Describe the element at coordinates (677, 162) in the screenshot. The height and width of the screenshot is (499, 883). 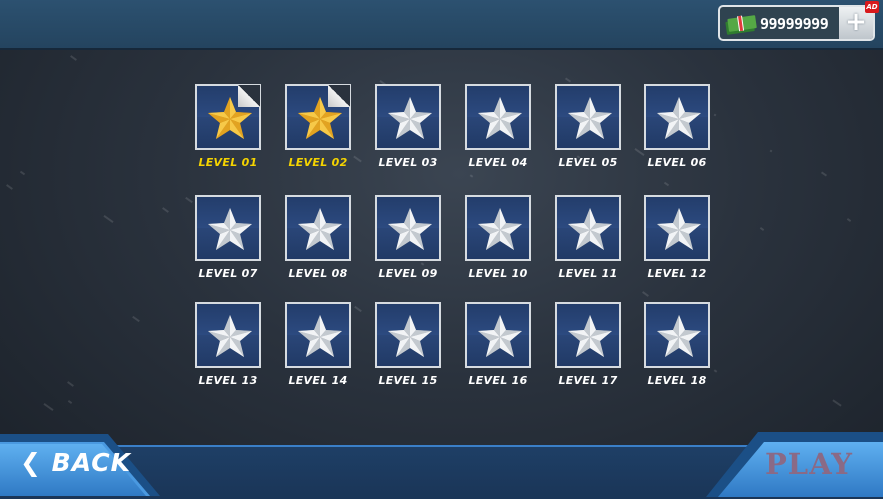
I see `level-label: LEVEL 06` at that location.